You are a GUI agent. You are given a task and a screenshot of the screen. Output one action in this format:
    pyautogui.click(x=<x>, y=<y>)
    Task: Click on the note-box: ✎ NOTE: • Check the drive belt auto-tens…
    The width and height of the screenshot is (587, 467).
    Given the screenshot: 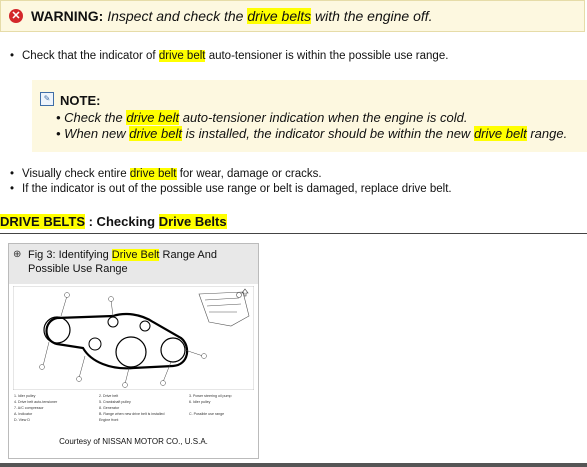 What is the action you would take?
    pyautogui.click(x=309, y=116)
    